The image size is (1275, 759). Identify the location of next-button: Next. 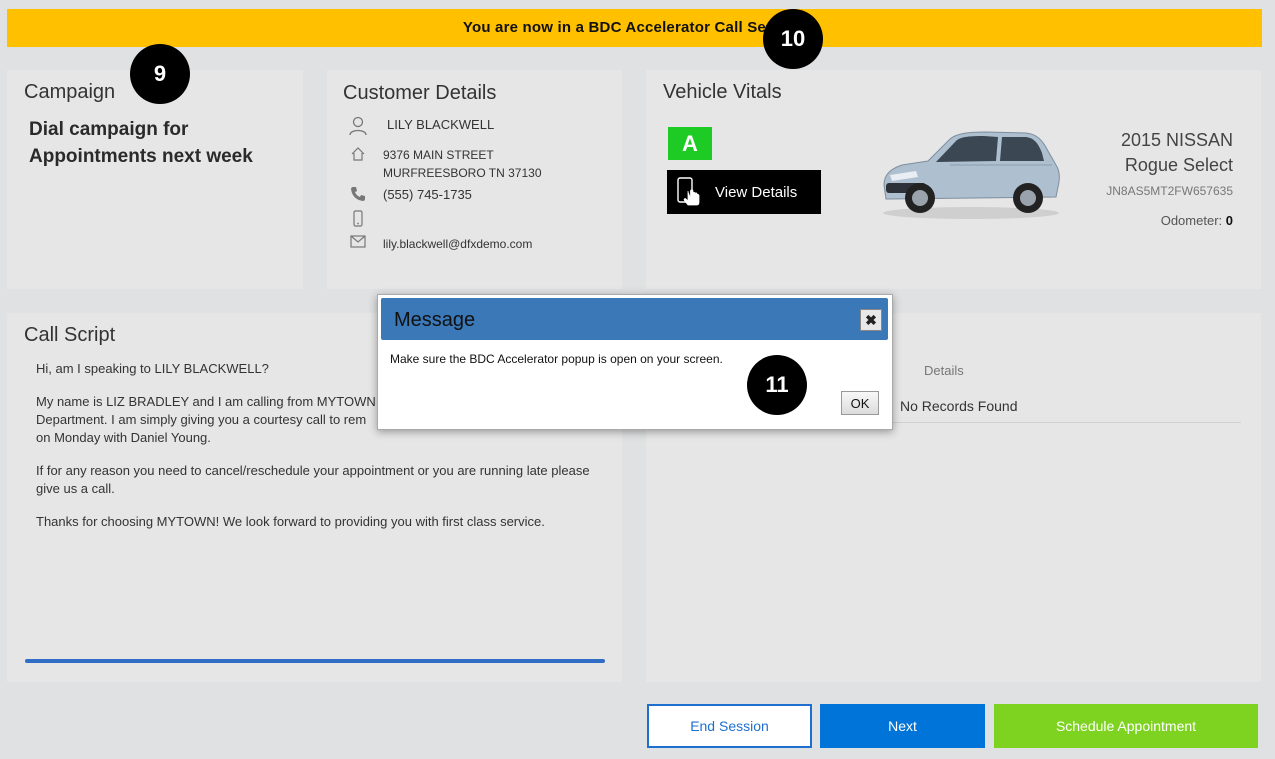
(902, 726).